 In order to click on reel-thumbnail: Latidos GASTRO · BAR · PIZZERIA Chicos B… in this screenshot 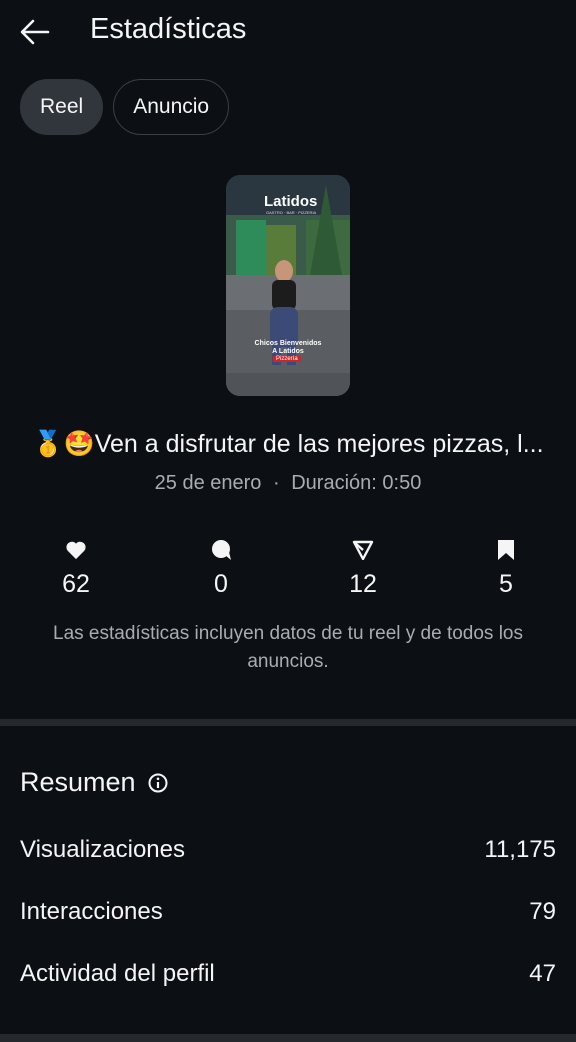, I will do `click(288, 285)`.